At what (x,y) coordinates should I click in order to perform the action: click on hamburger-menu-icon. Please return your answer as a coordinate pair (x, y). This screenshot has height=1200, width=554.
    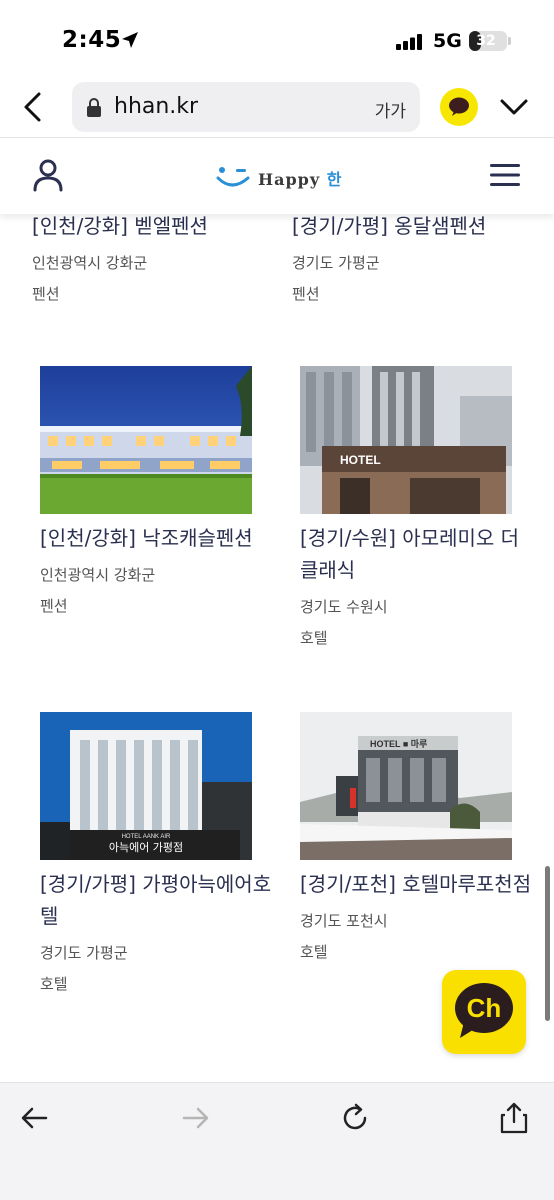
    Looking at the image, I should click on (505, 175).